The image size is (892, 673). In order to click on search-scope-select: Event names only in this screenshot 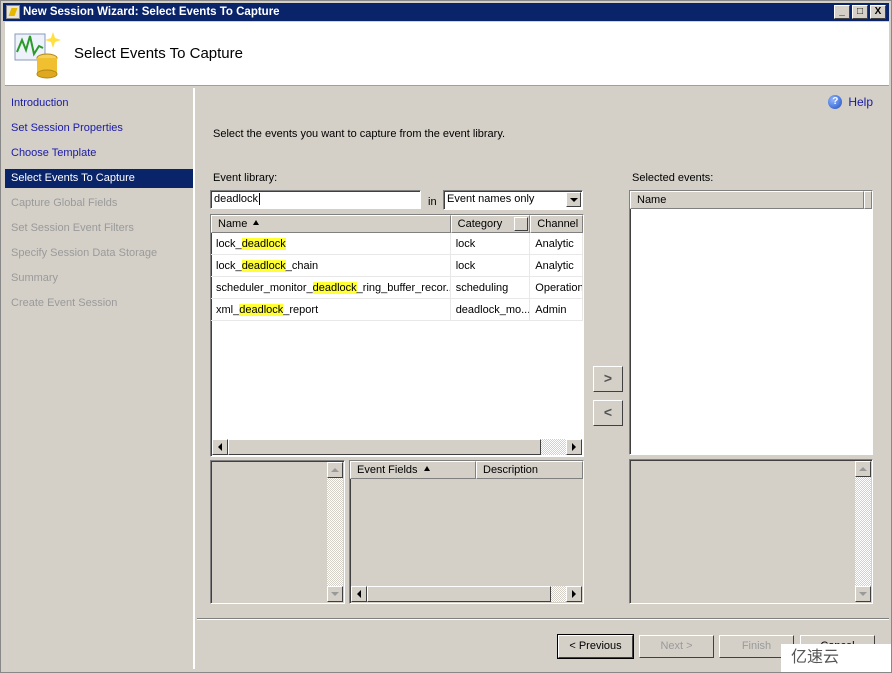, I will do `click(513, 200)`.